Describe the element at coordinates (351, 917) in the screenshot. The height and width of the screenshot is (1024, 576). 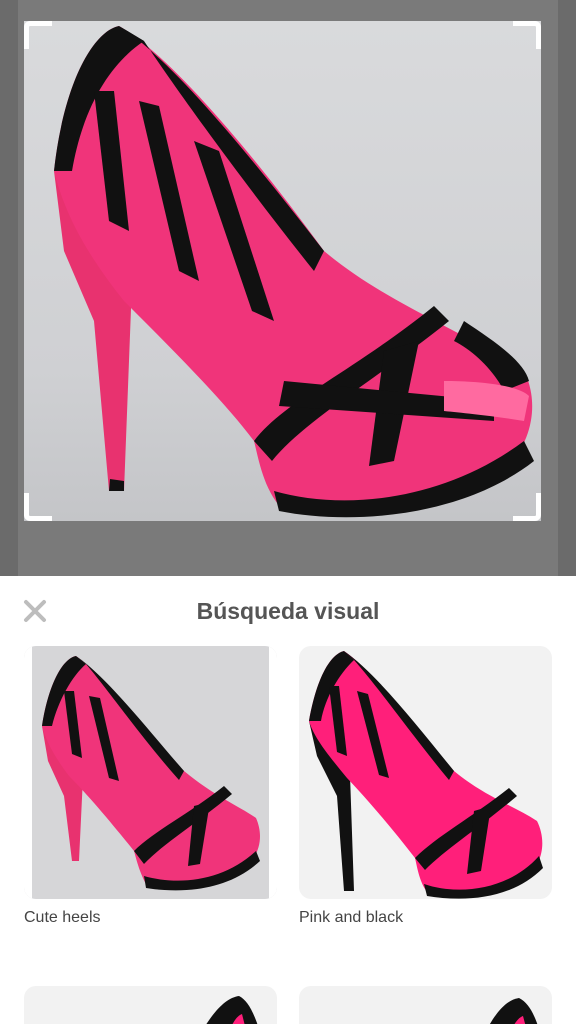
I see `result-label: Pink and black` at that location.